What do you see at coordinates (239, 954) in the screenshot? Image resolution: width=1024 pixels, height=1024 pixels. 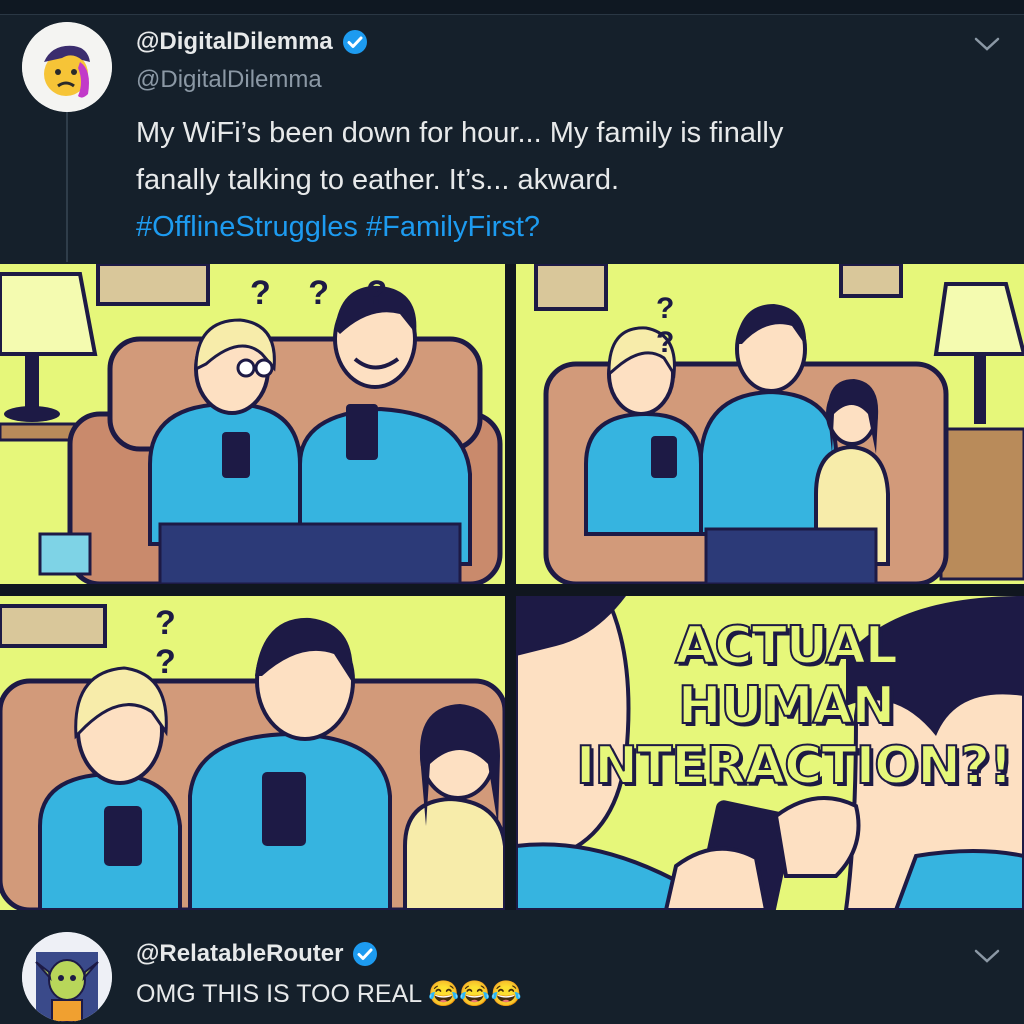 I see `reply-display-name: @RelatableRouter` at bounding box center [239, 954].